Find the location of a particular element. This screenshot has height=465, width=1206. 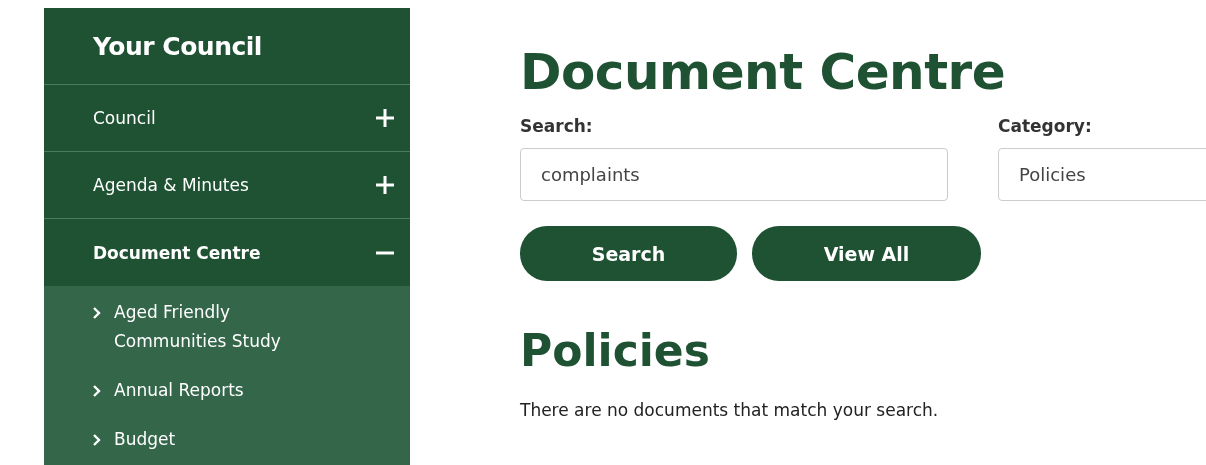

results-heading: Policies is located at coordinates (615, 350).